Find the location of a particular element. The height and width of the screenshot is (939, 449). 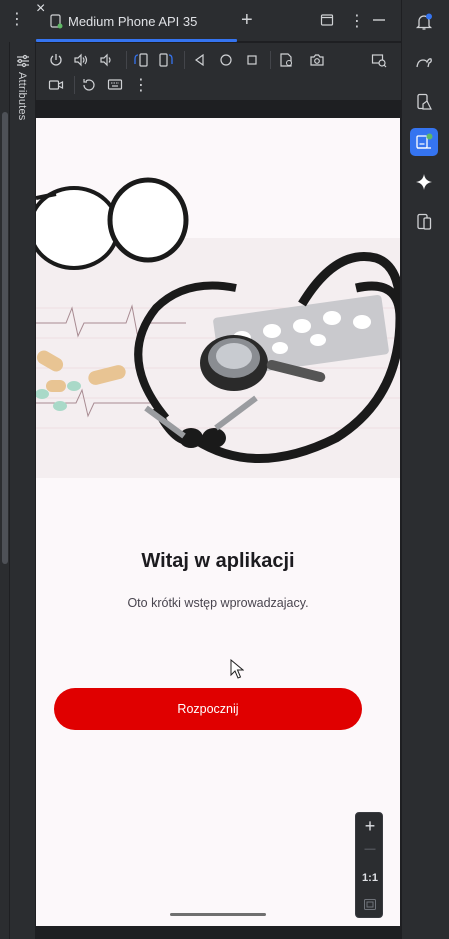

attributes-panel: Attributes is located at coordinates (23, 490).